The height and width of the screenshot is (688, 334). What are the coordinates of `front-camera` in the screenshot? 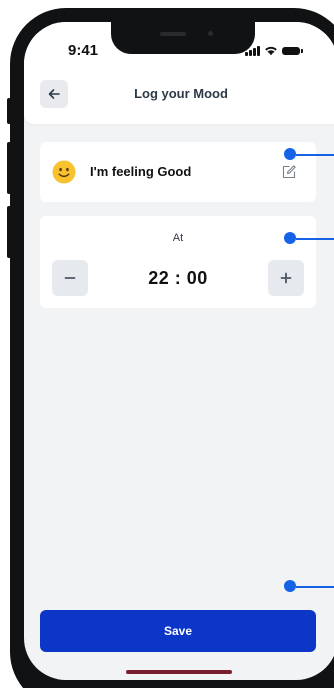 It's located at (210, 33).